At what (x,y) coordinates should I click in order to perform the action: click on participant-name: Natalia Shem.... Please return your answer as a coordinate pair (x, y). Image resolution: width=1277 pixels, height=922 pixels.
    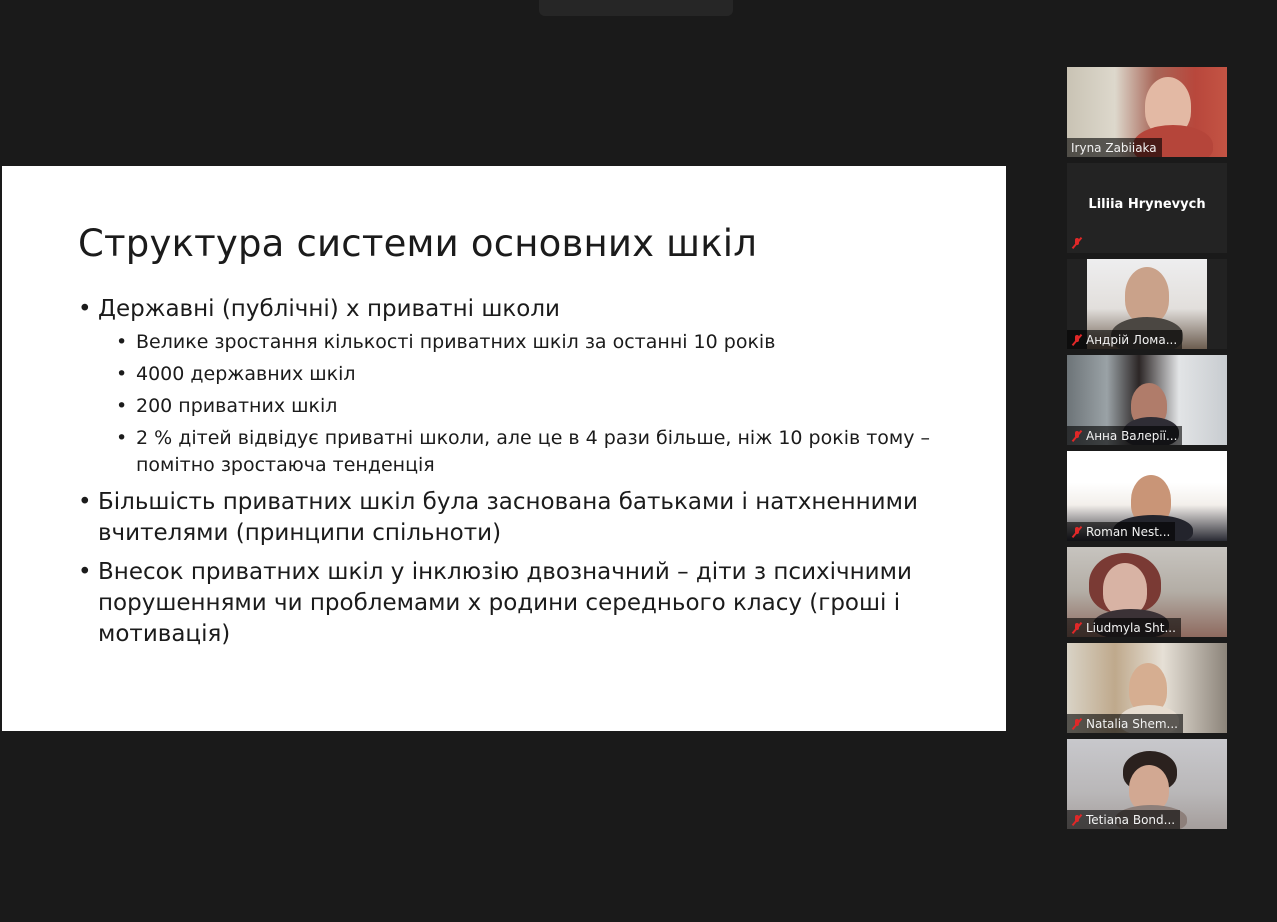
    Looking at the image, I should click on (1132, 723).